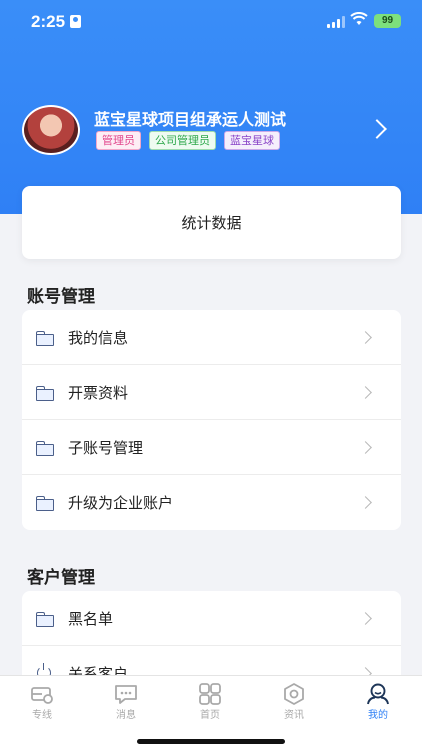 This screenshot has height=750, width=422. I want to click on customer-menu-card: 黑名单 关系客户, so click(211, 633).